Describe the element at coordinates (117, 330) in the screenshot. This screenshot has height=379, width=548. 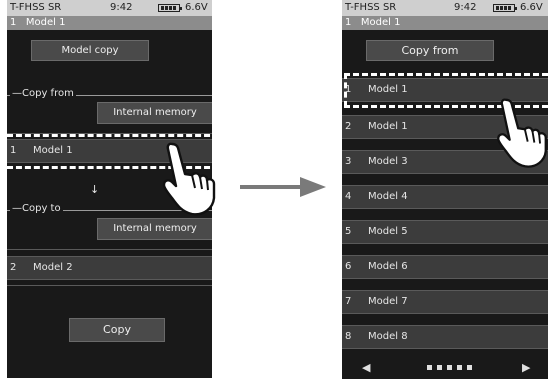
I see `copy-button: Copy` at that location.